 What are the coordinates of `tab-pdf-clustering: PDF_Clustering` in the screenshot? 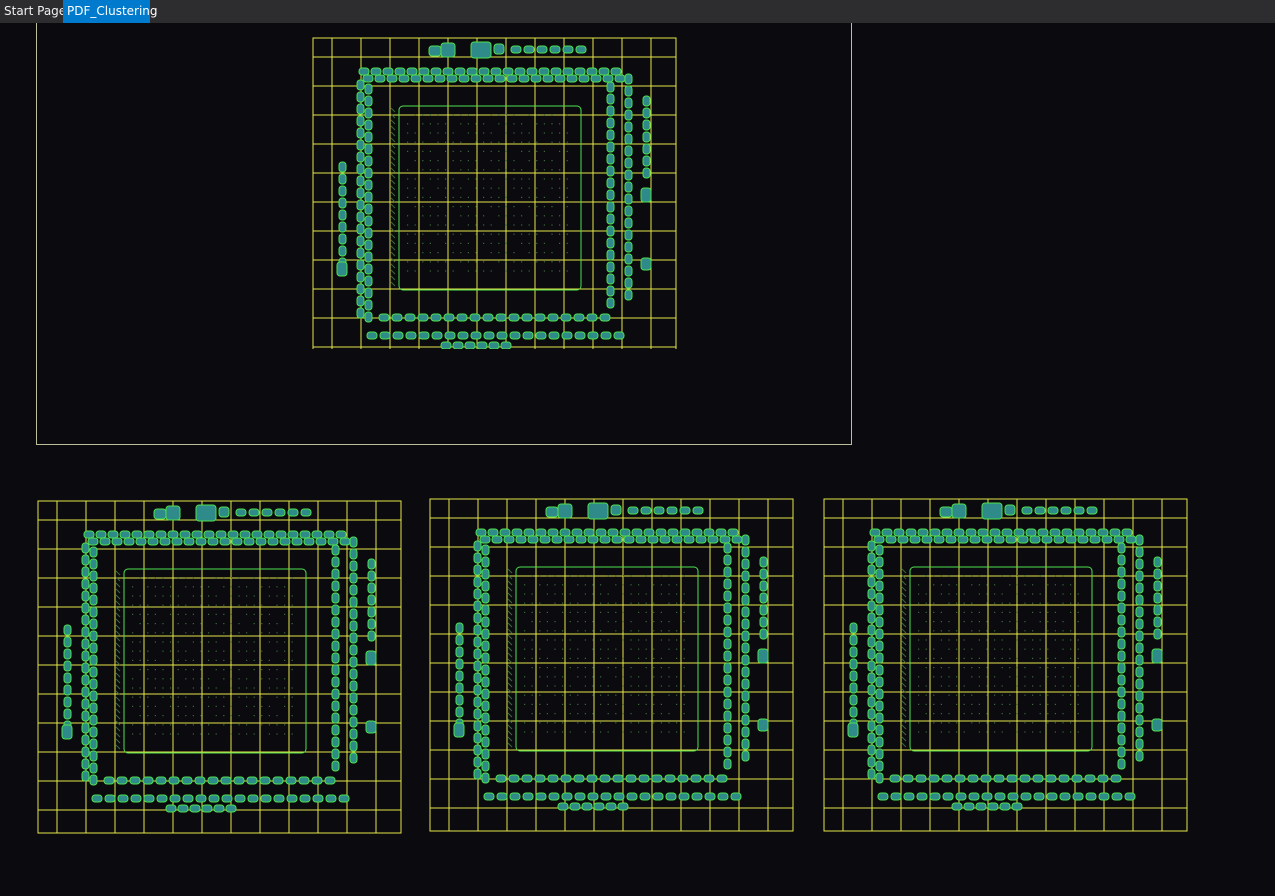 It's located at (110, 11).